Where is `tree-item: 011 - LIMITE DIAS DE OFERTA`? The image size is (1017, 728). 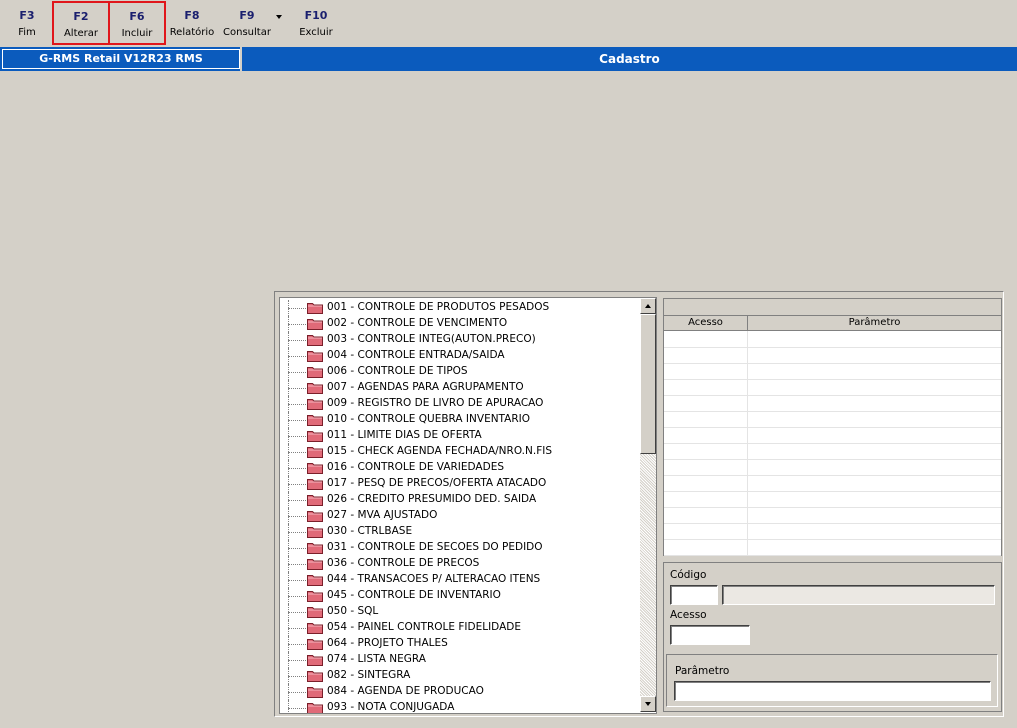 tree-item: 011 - LIMITE DIAS DE OFERTA is located at coordinates (461, 436).